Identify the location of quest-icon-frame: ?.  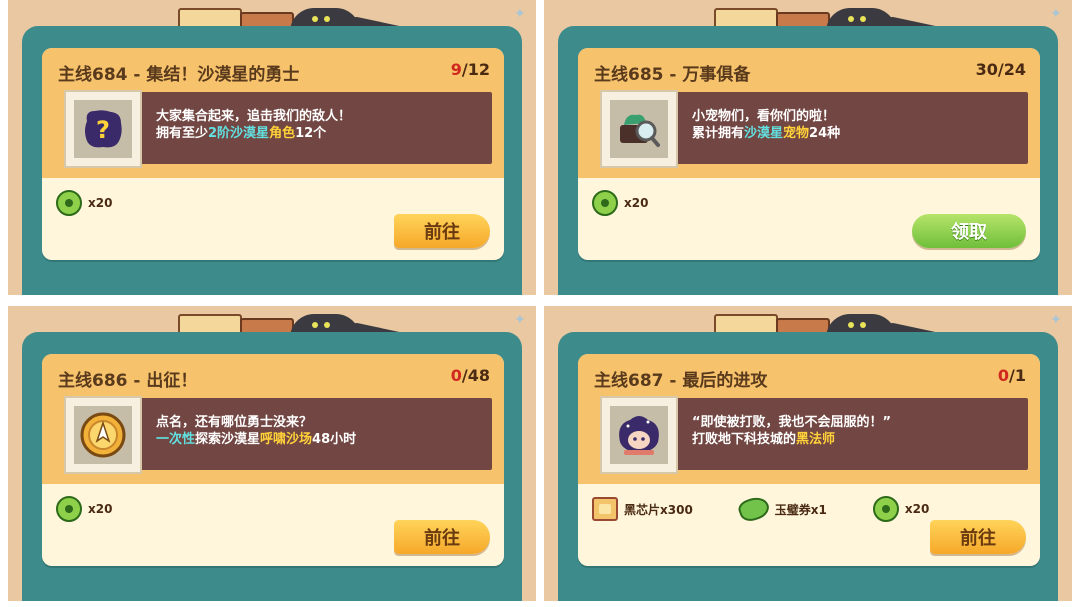
(103, 129).